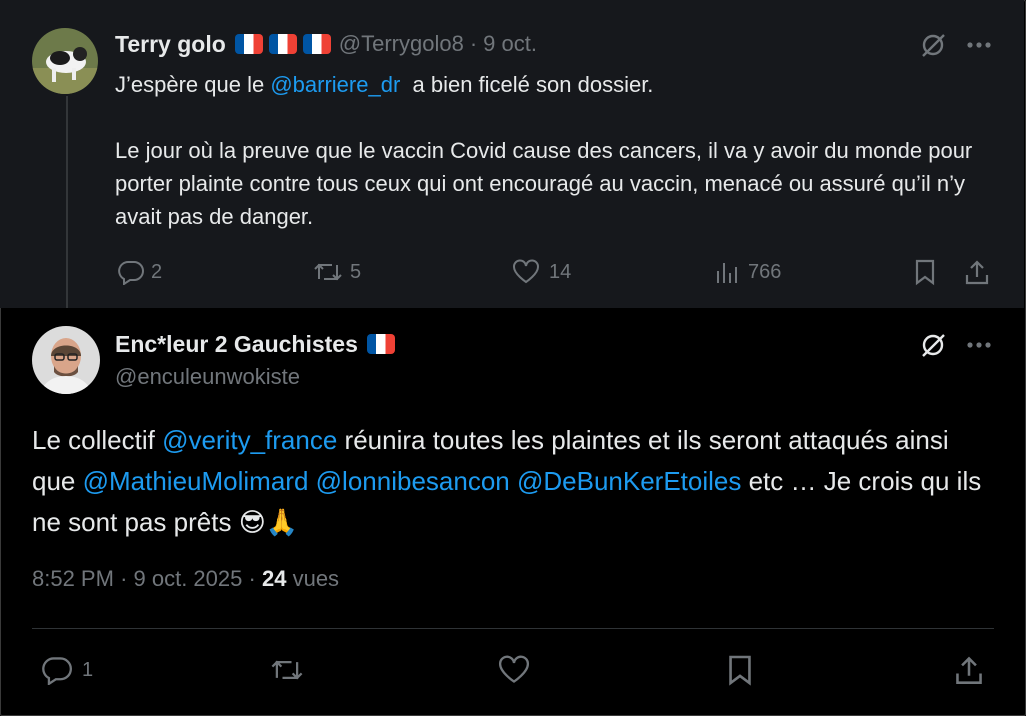 Image resolution: width=1026 pixels, height=716 pixels. I want to click on mention-link: @lonnibesancon, so click(413, 481).